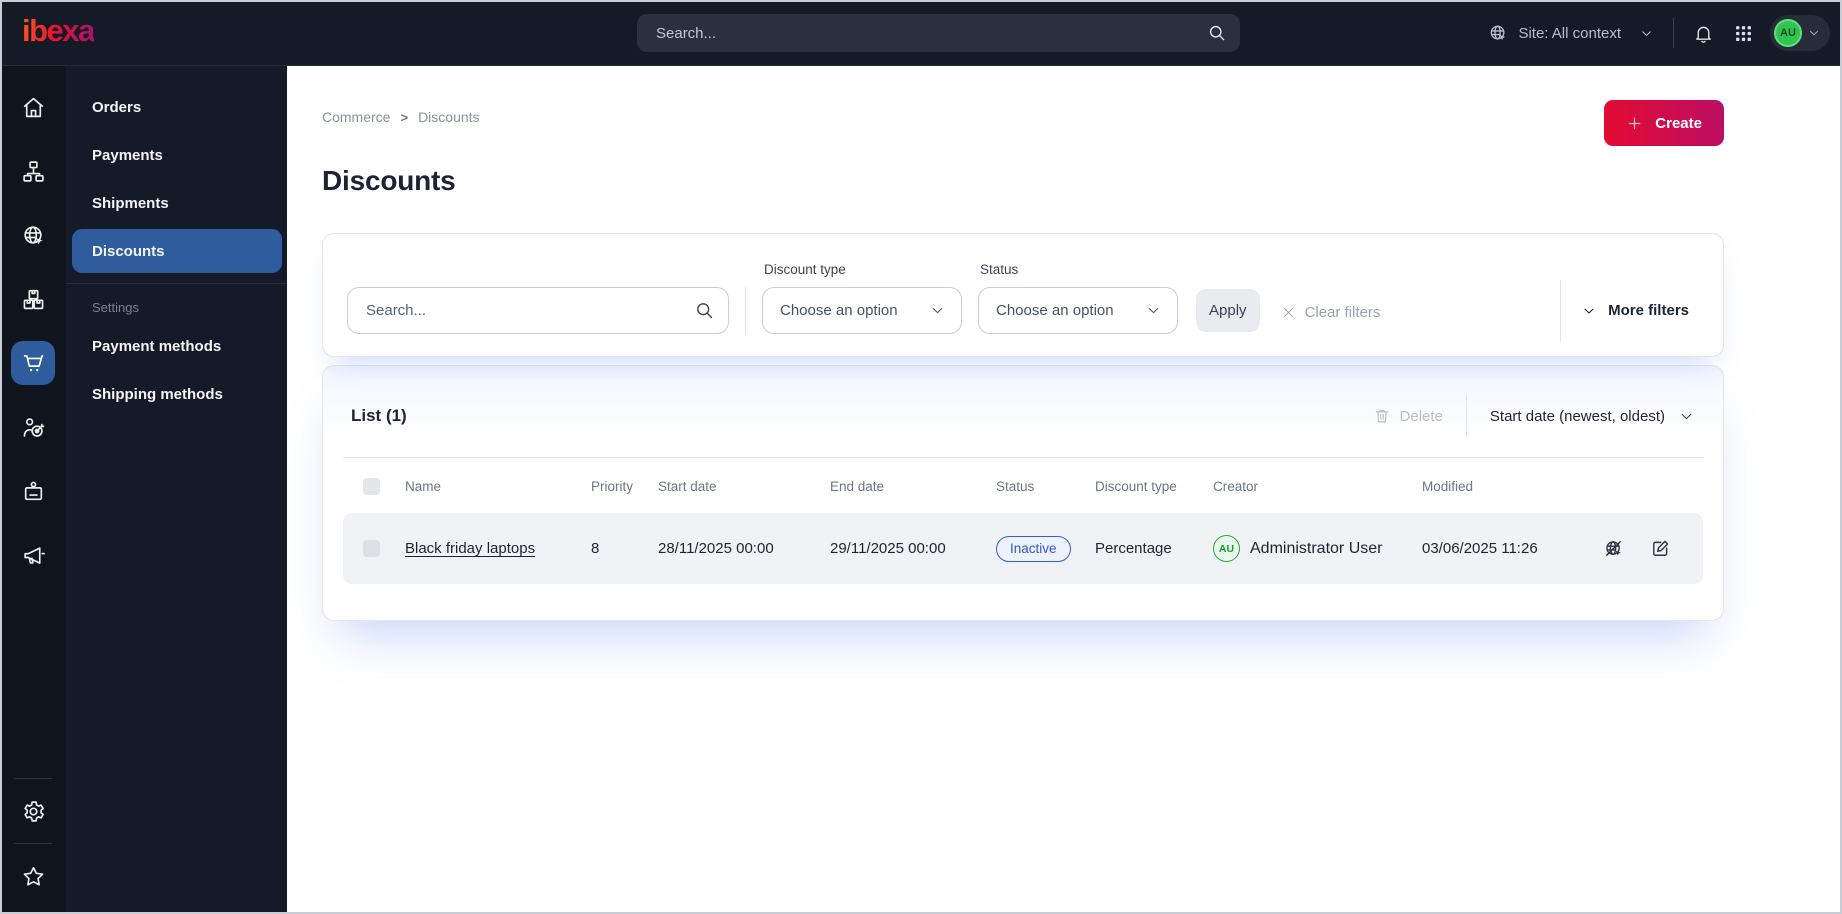  What do you see at coordinates (1136, 486) in the screenshot?
I see `column-header-discount-type: Discount type` at bounding box center [1136, 486].